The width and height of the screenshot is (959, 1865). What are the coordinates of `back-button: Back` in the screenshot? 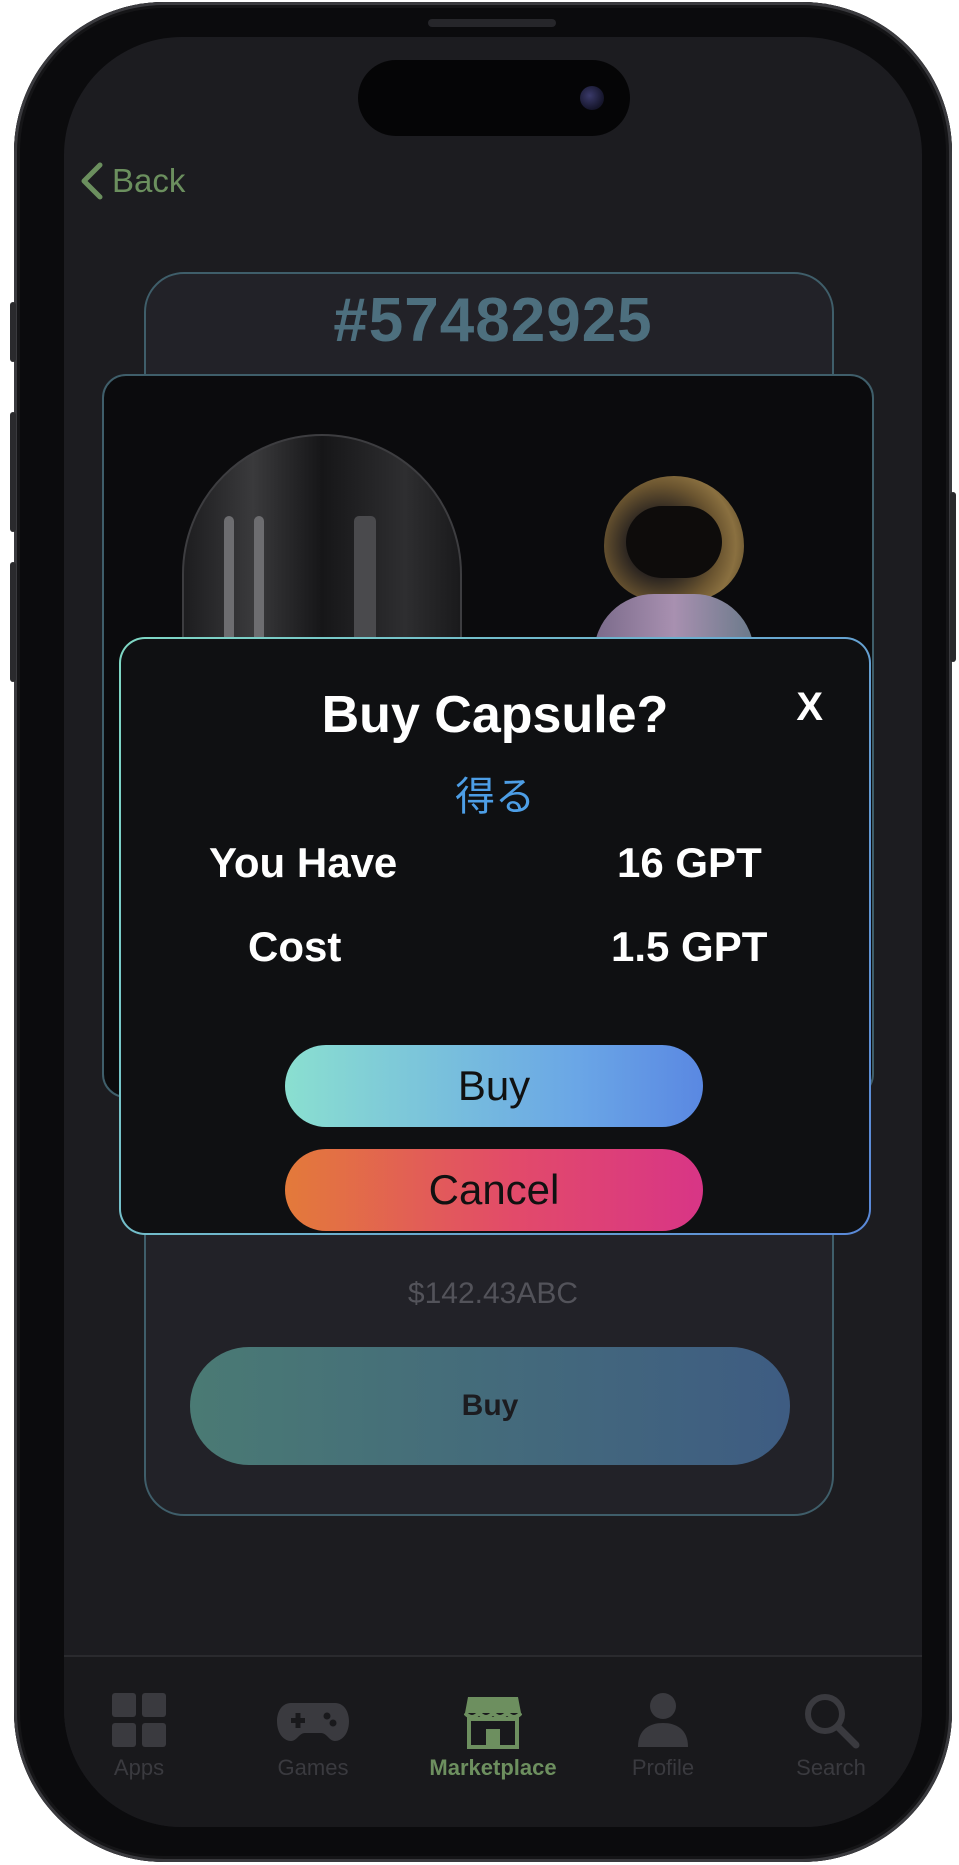 It's located at (131, 181).